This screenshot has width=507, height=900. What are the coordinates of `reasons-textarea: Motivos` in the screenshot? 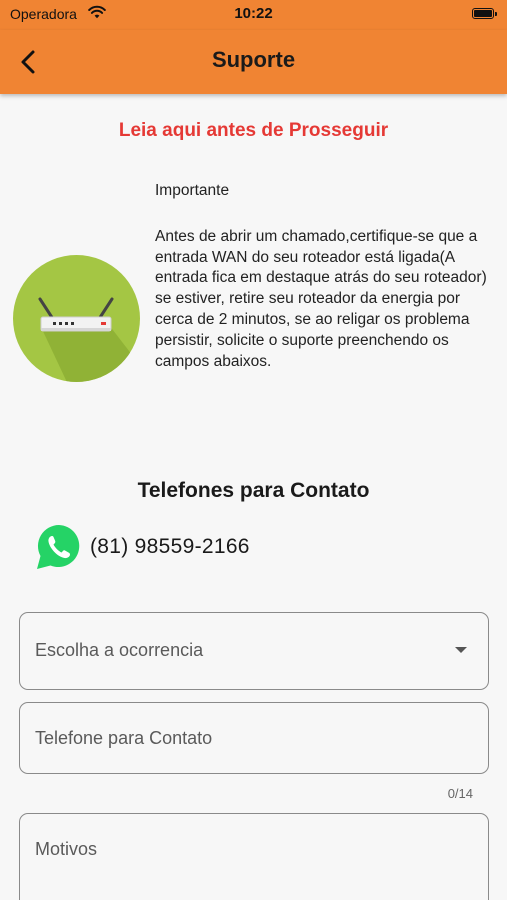 It's located at (254, 856).